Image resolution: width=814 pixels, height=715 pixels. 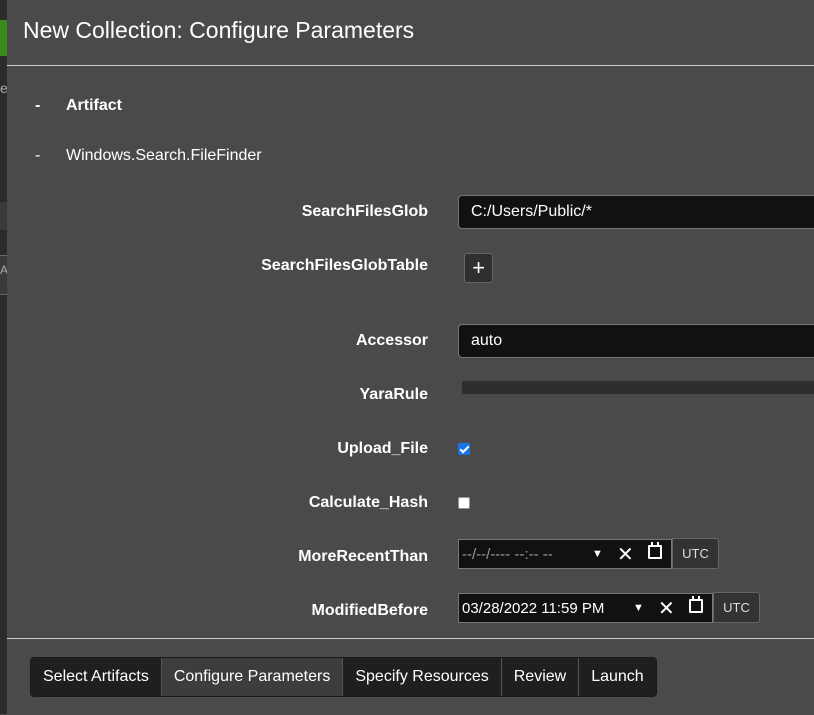 What do you see at coordinates (252, 677) in the screenshot?
I see `configure-parameters-button: Configure Parameters` at bounding box center [252, 677].